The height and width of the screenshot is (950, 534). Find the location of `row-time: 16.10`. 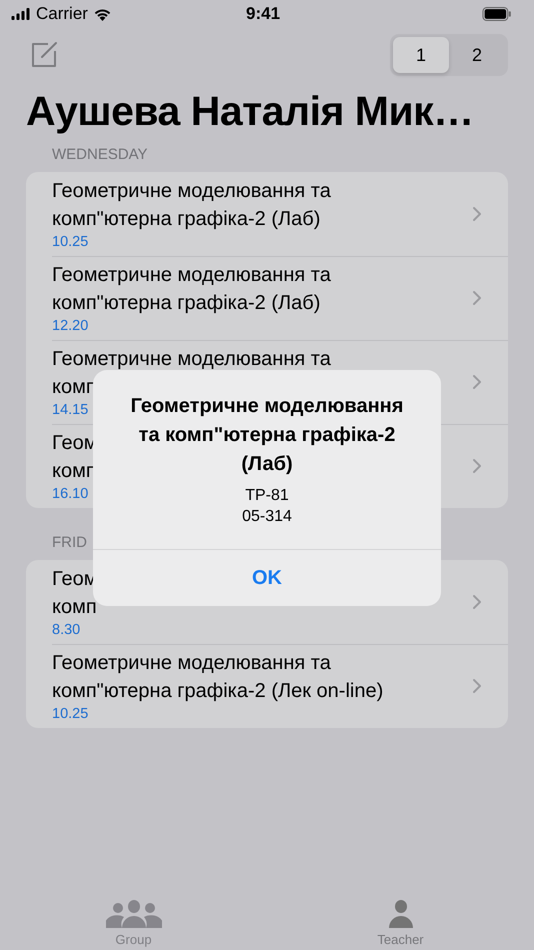

row-time: 16.10 is located at coordinates (70, 494).